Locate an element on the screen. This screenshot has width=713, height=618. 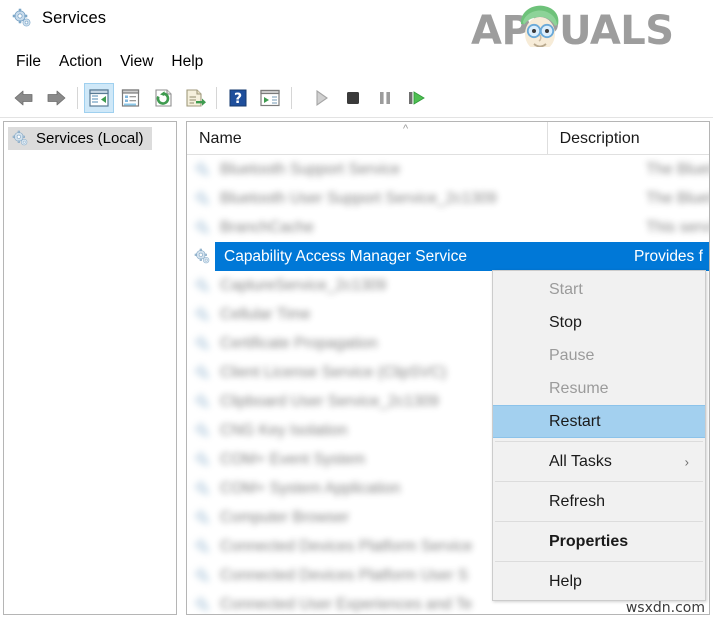
context-menu-item-resume-label: Resume is located at coordinates (579, 388).